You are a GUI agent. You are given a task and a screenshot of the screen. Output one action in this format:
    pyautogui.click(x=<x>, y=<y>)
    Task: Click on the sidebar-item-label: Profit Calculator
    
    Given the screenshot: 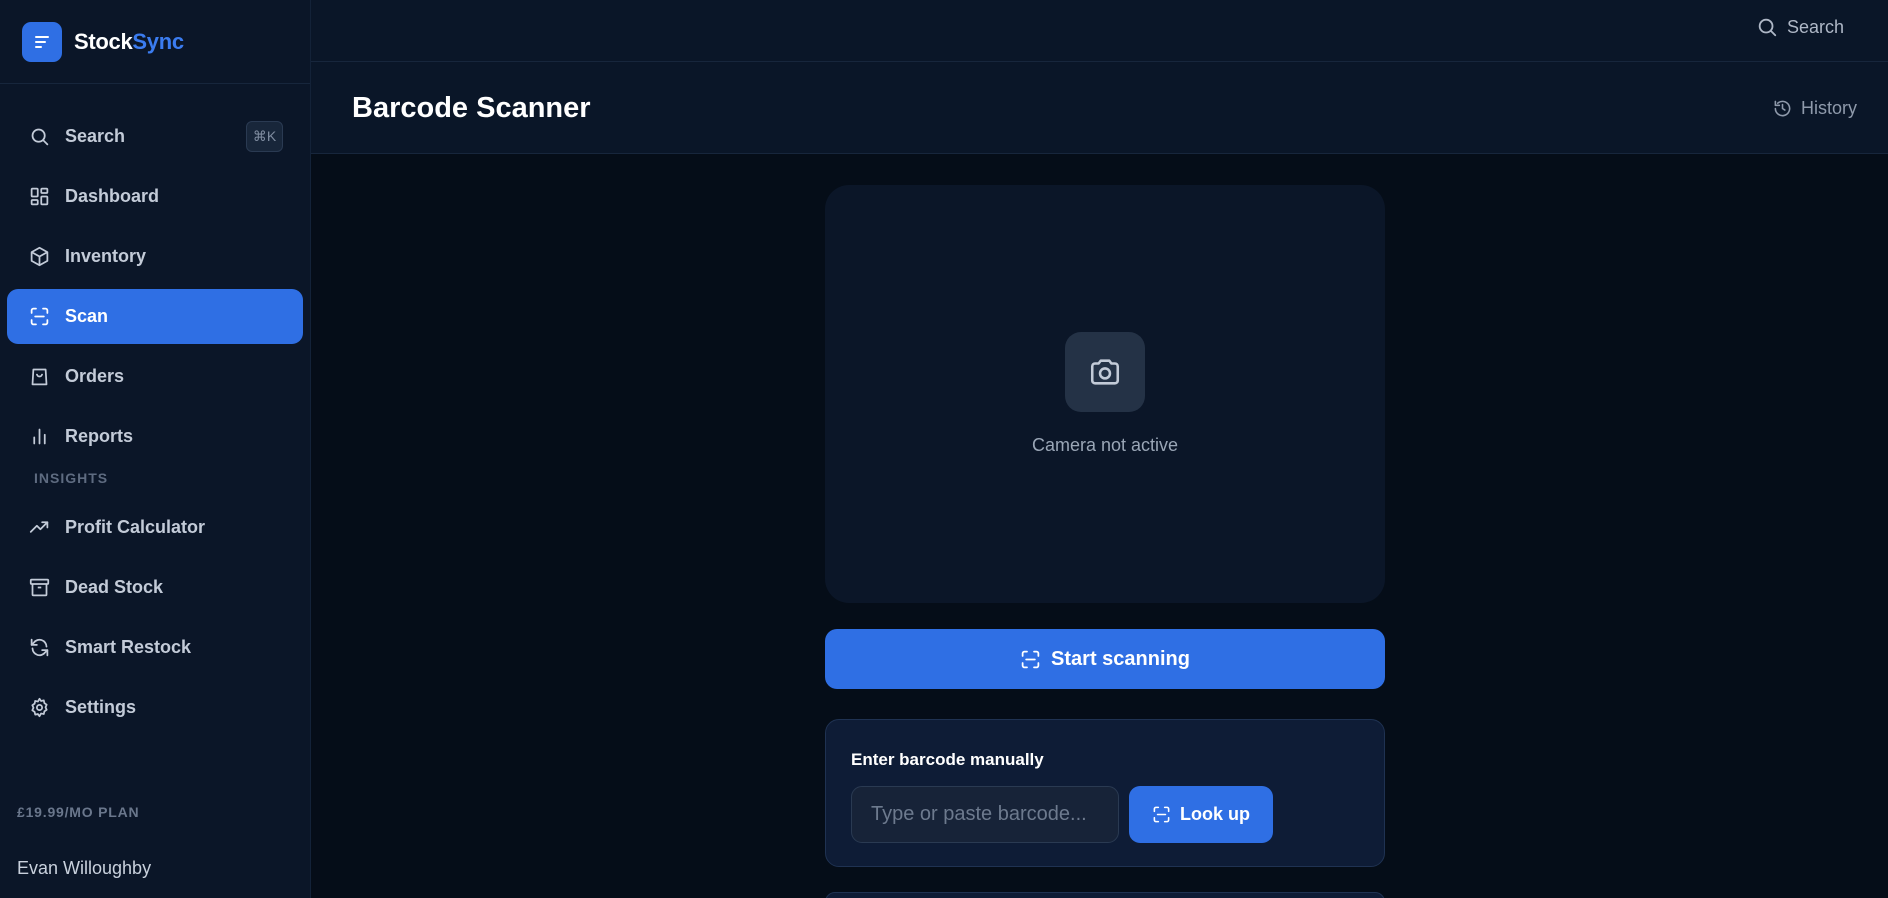 What is the action you would take?
    pyautogui.click(x=135, y=527)
    